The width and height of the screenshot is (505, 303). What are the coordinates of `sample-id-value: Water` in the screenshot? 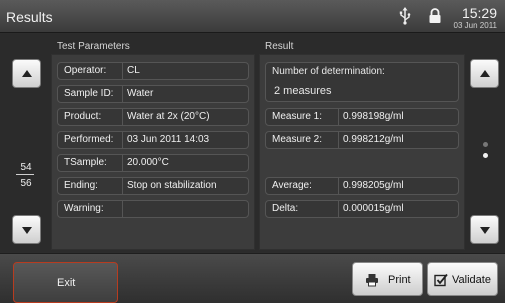 It's located at (140, 93).